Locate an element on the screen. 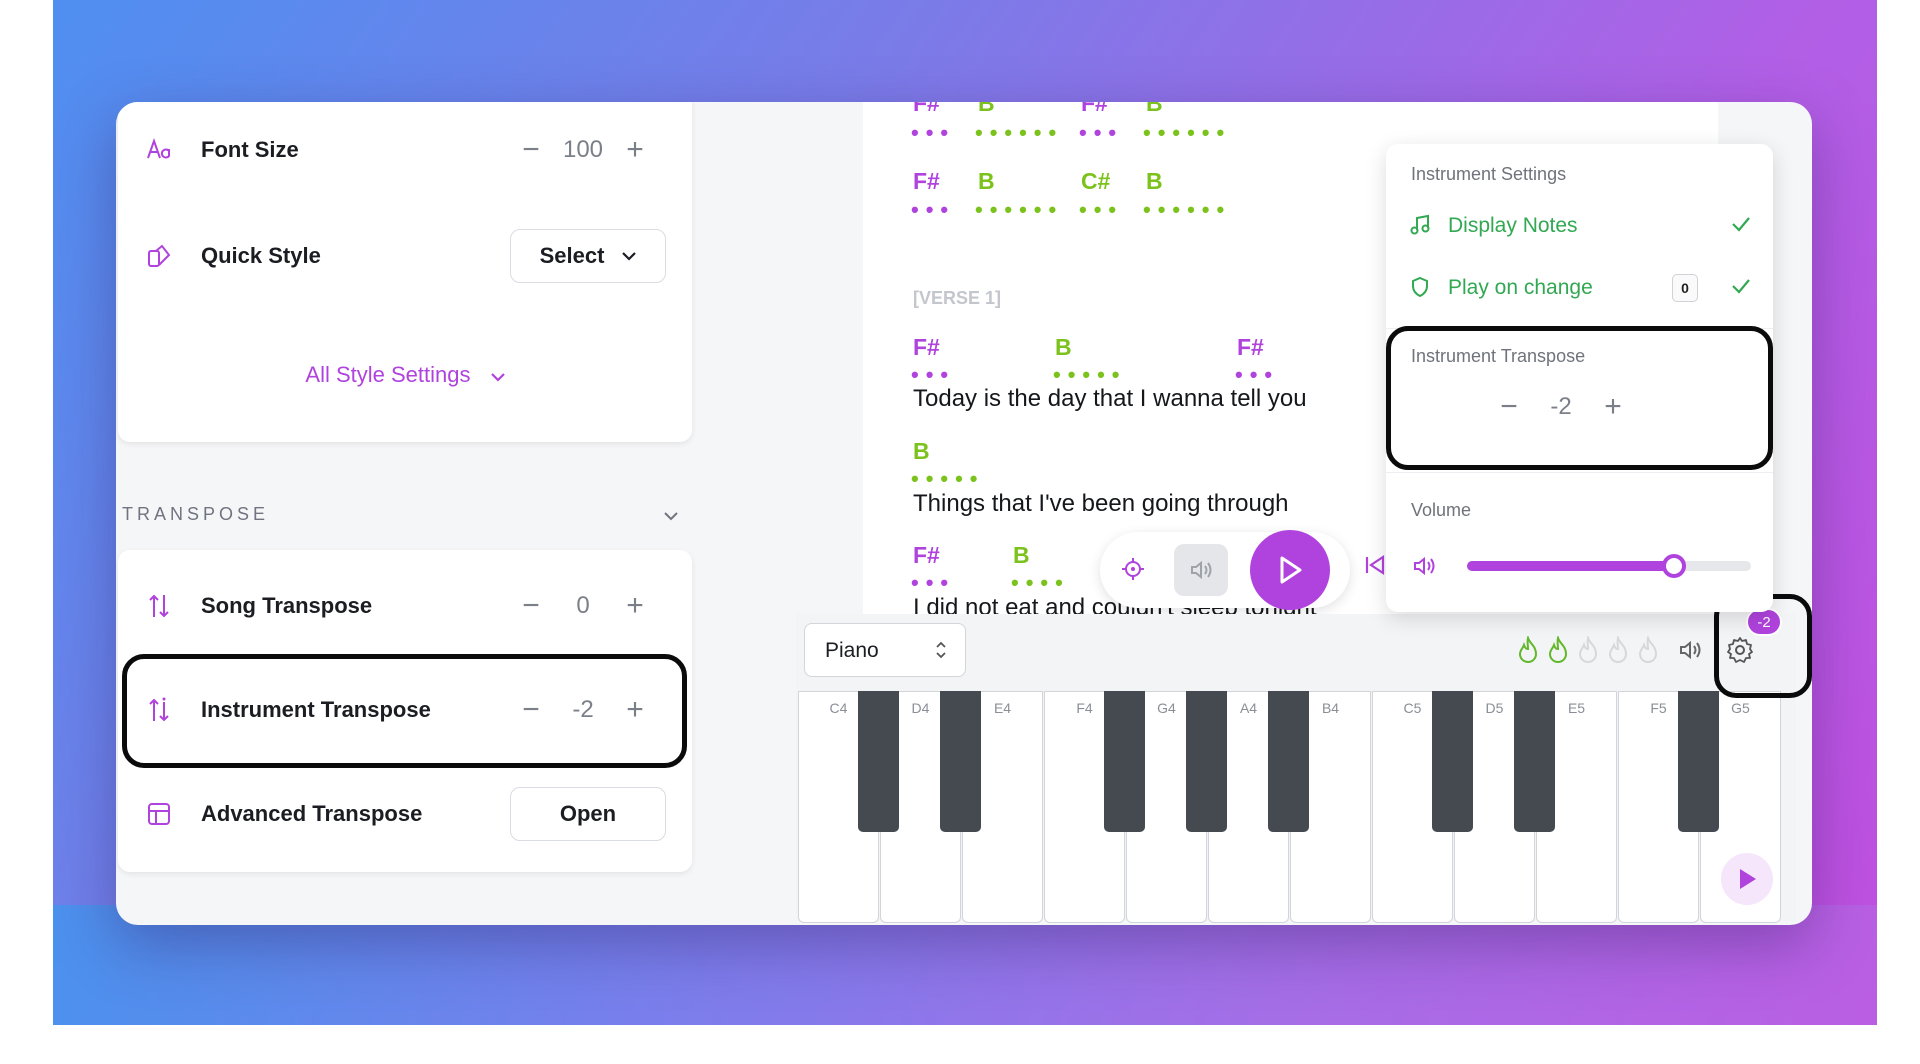 Image resolution: width=1920 pixels, height=1064 pixels. instrument-transpose-label: Instrument Transpose is located at coordinates (316, 709).